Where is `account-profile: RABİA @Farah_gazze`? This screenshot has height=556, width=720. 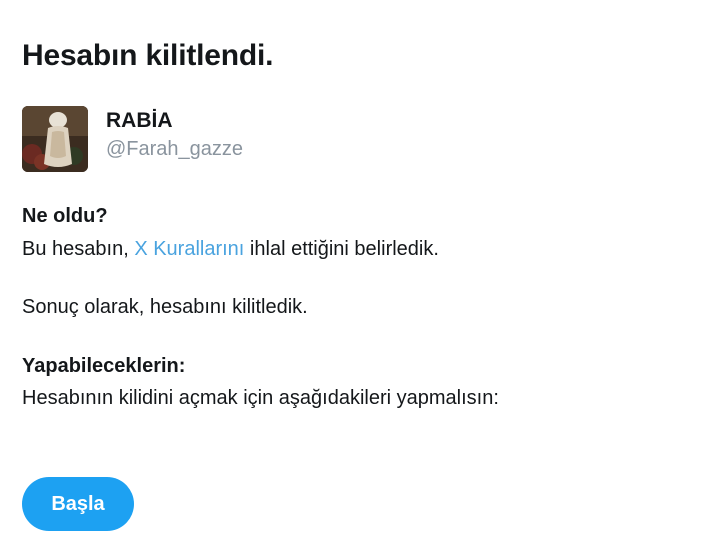 account-profile: RABİA @Farah_gazze is located at coordinates (352, 140).